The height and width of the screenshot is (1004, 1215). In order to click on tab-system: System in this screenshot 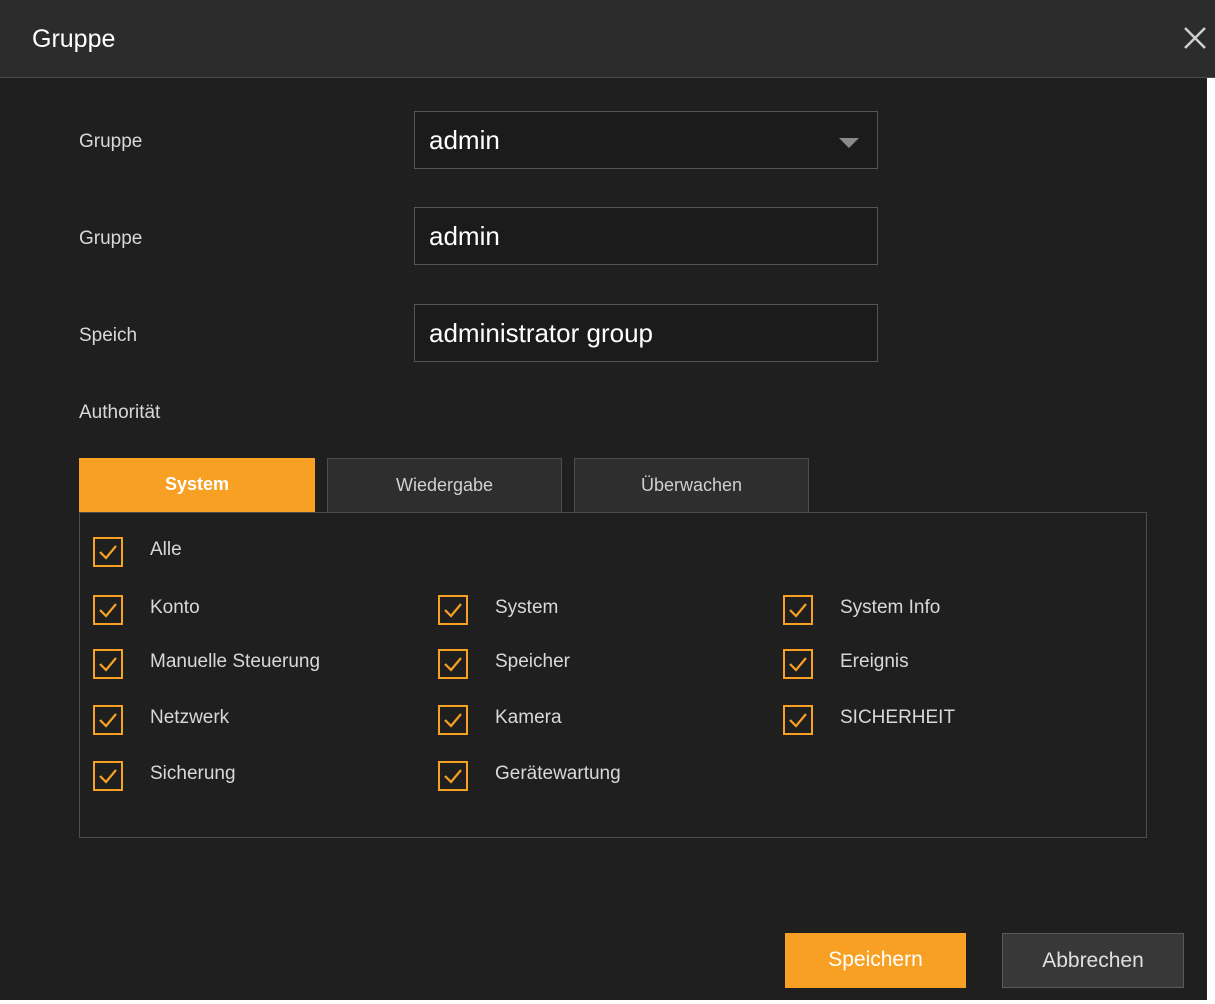, I will do `click(197, 485)`.